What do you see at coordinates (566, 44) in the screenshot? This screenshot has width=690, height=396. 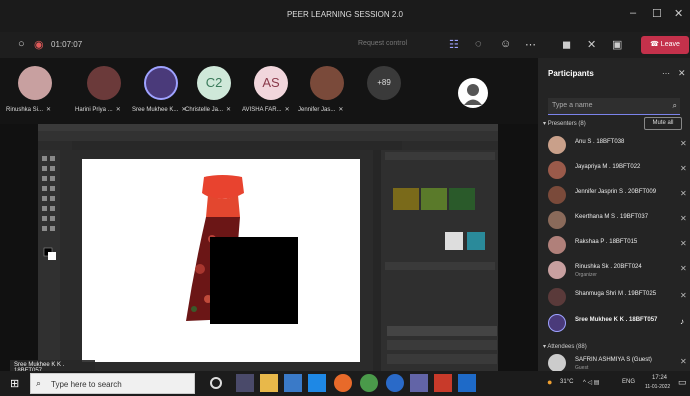 I see `camera-off-icon: ◼` at bounding box center [566, 44].